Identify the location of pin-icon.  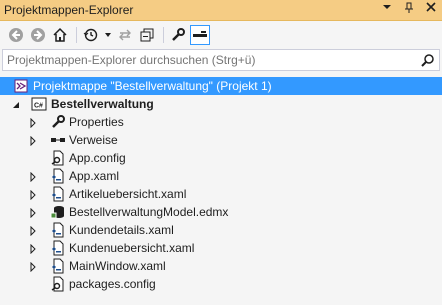
(409, 9).